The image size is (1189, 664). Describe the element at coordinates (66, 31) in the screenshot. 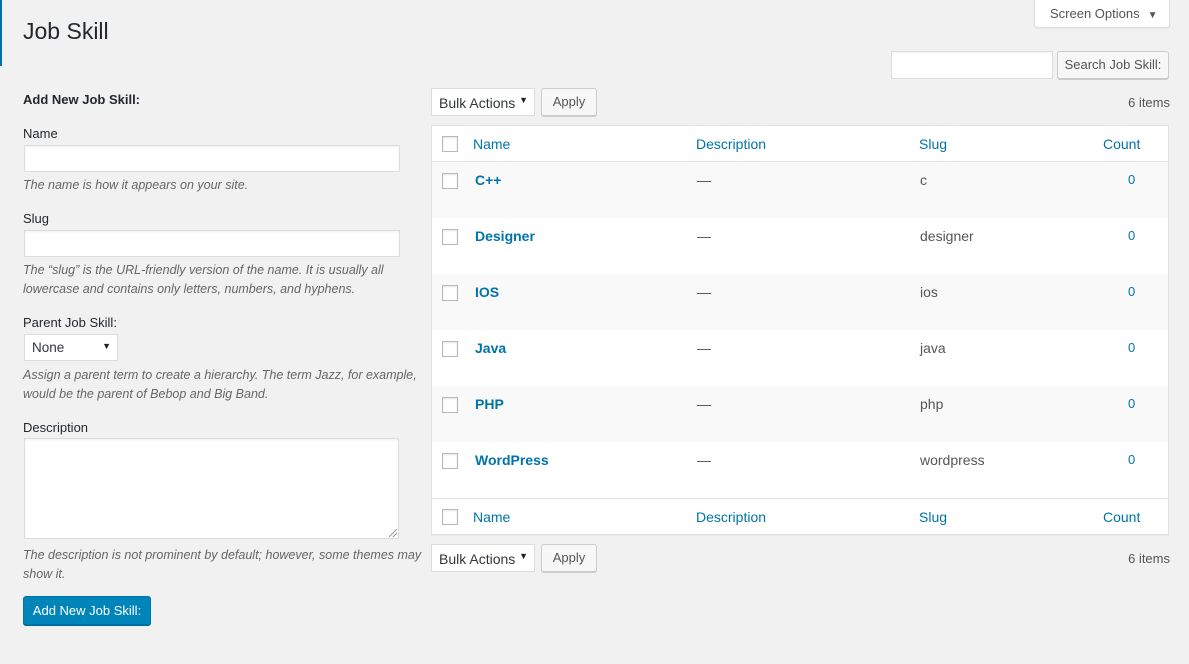

I see `page-title: Job Skill` at that location.